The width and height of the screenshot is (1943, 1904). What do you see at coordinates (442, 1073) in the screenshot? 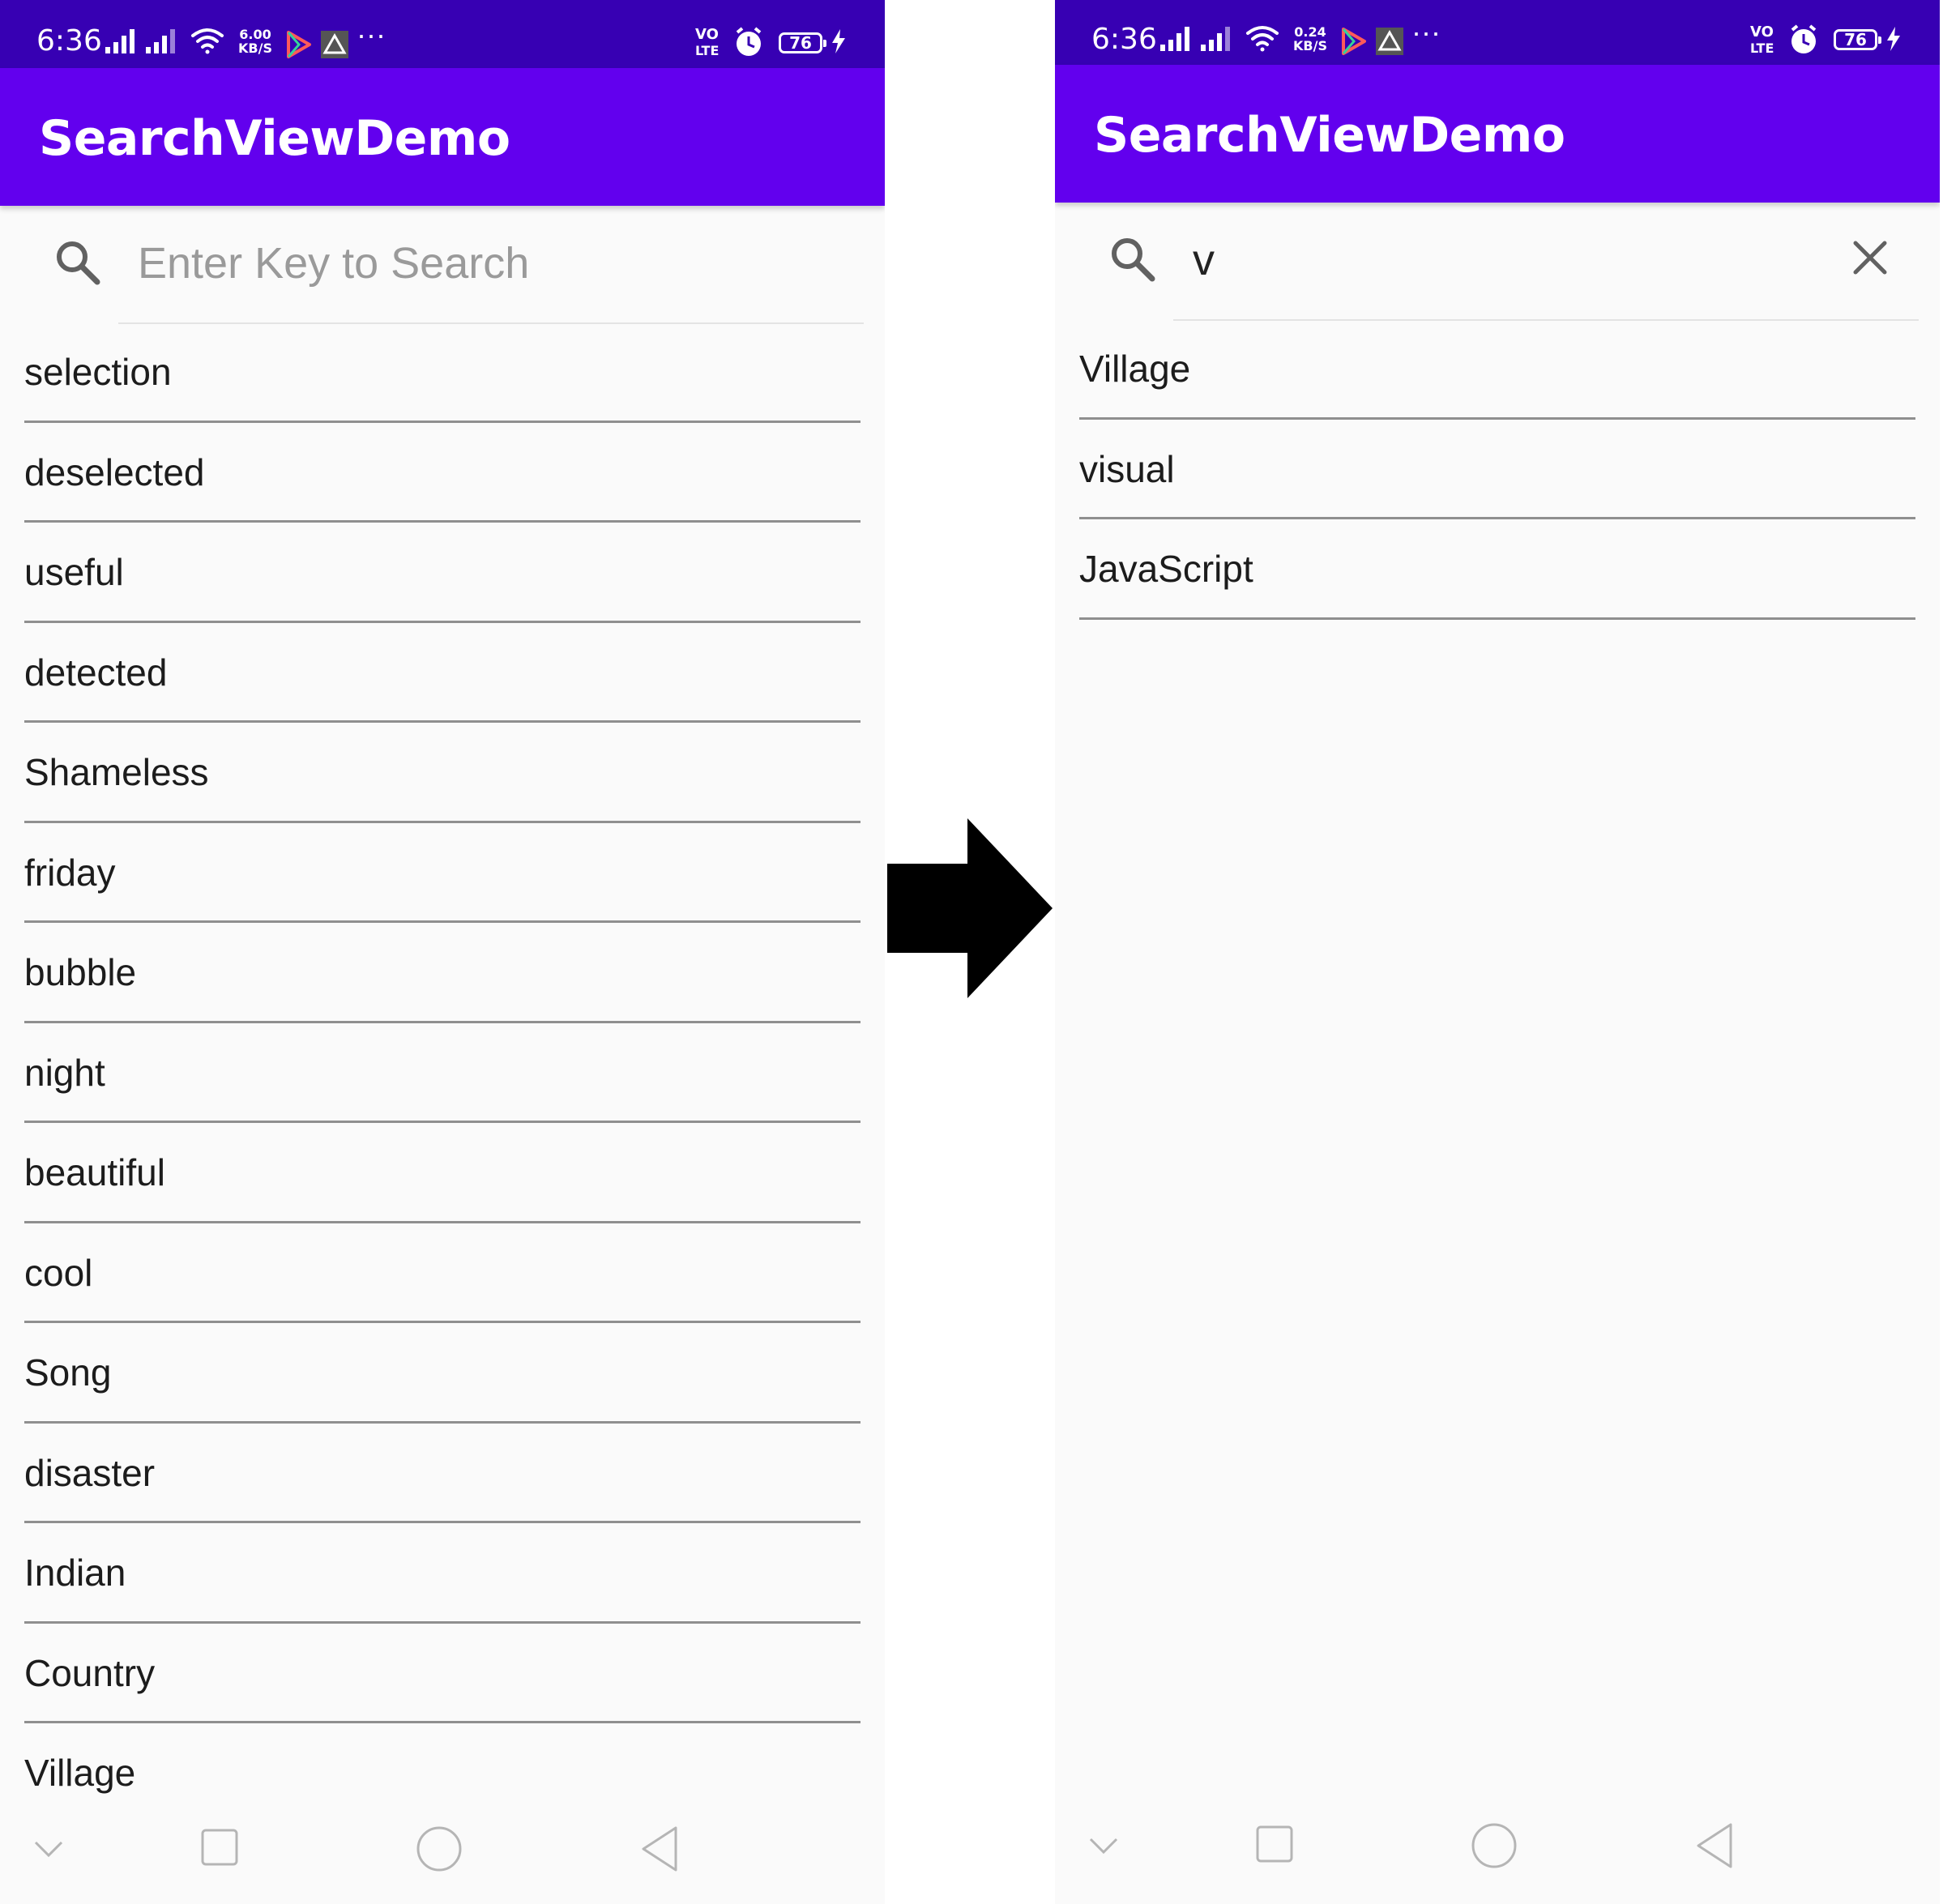
I see `list-item: night` at bounding box center [442, 1073].